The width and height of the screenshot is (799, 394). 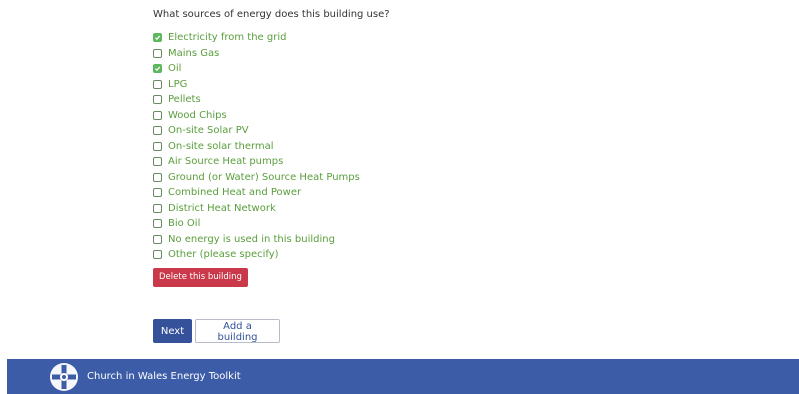 I want to click on option-label: Wood Chips, so click(x=197, y=115).